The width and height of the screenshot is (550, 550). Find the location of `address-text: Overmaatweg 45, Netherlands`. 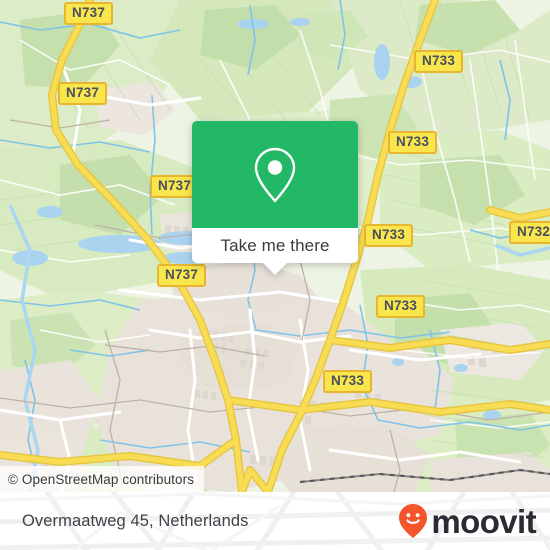

address-text: Overmaatweg 45, Netherlands is located at coordinates (135, 520).